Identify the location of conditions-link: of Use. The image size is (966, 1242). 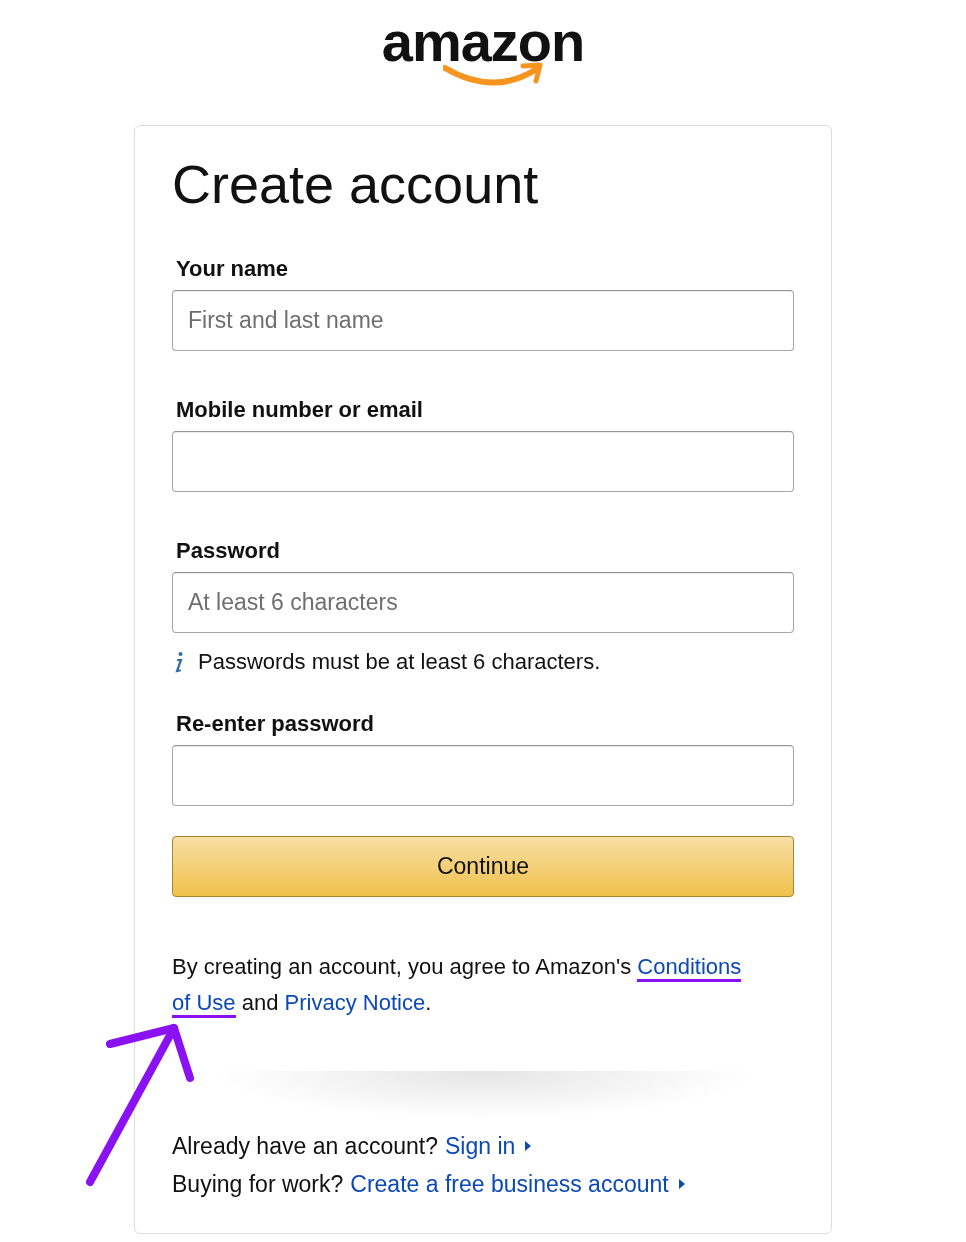
(204, 1004).